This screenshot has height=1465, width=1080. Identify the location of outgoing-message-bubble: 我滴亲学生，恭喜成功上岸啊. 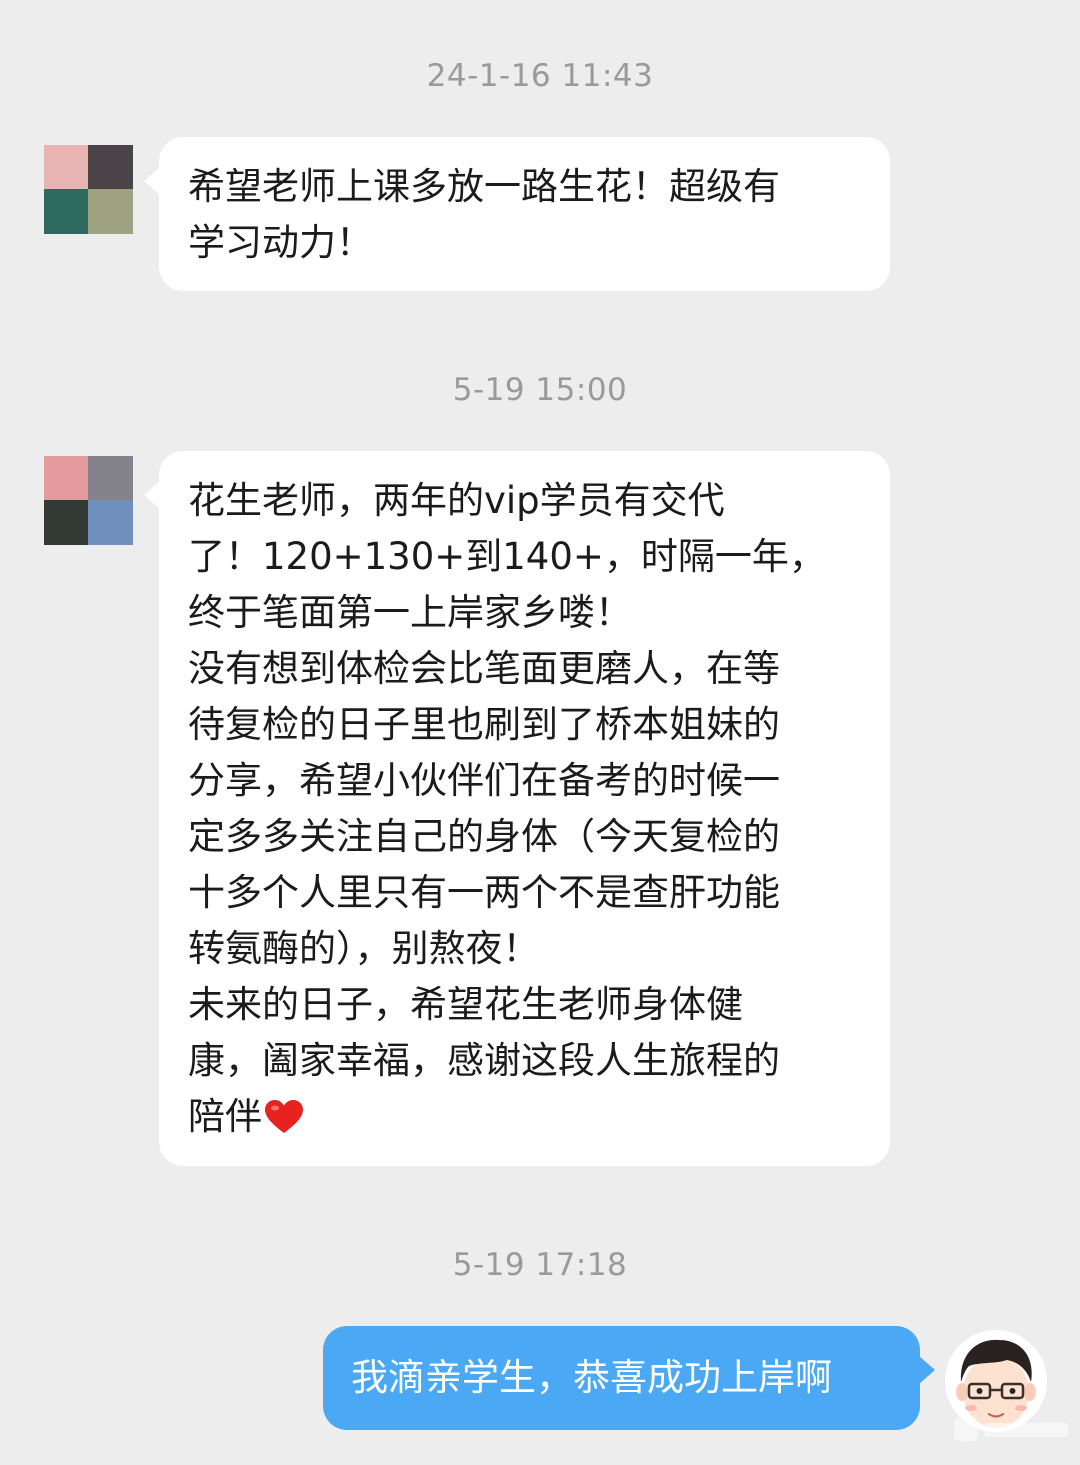
(629, 1378).